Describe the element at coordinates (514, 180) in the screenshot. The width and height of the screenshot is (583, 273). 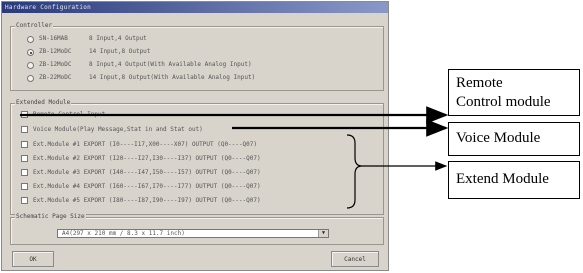
I see `extend-module-label-box: Extend Module` at that location.